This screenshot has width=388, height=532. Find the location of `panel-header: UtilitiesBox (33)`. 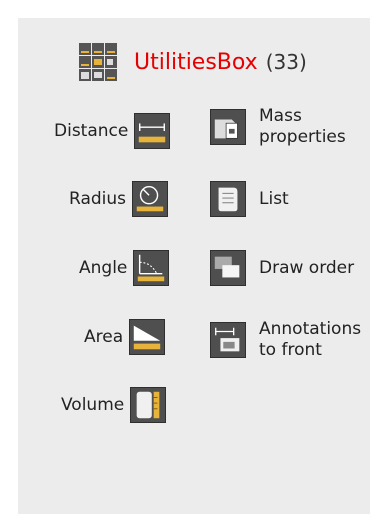

panel-header: UtilitiesBox (33) is located at coordinates (192, 62).